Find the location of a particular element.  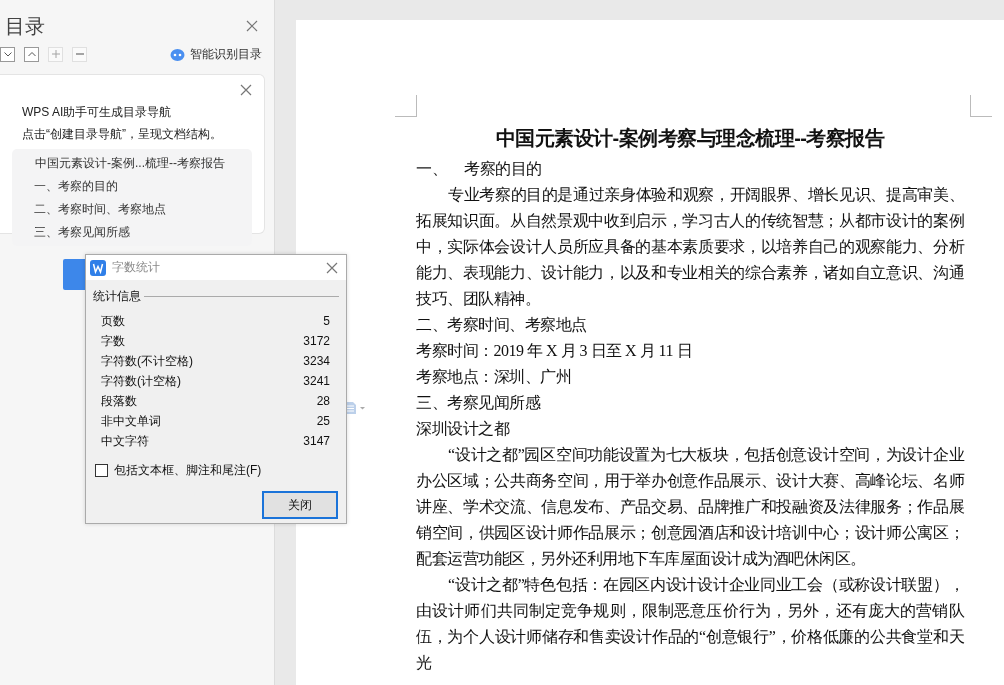

outline-item: 一、考察的目的 is located at coordinates (76, 186).